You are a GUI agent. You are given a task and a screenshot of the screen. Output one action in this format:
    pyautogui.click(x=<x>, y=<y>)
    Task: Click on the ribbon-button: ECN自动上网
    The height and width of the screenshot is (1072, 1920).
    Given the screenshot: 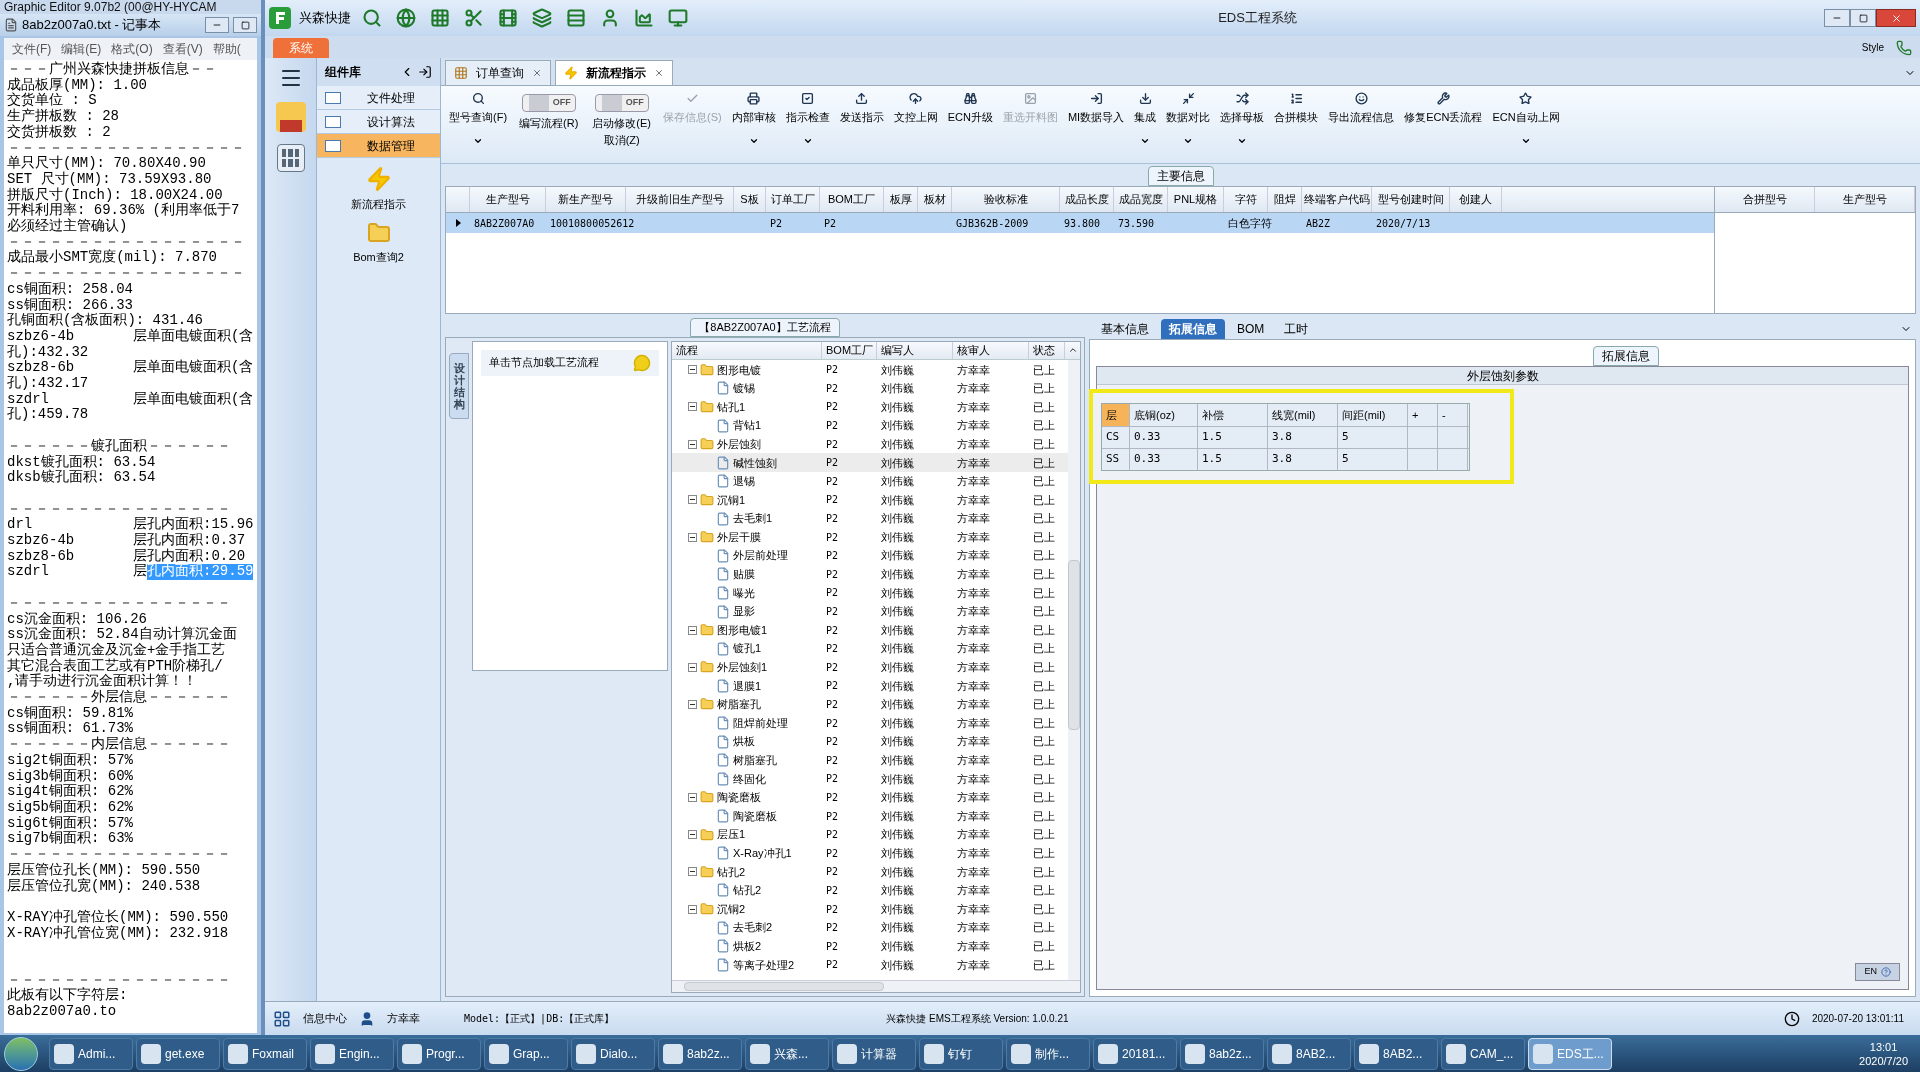 What is the action you would take?
    pyautogui.click(x=1526, y=119)
    